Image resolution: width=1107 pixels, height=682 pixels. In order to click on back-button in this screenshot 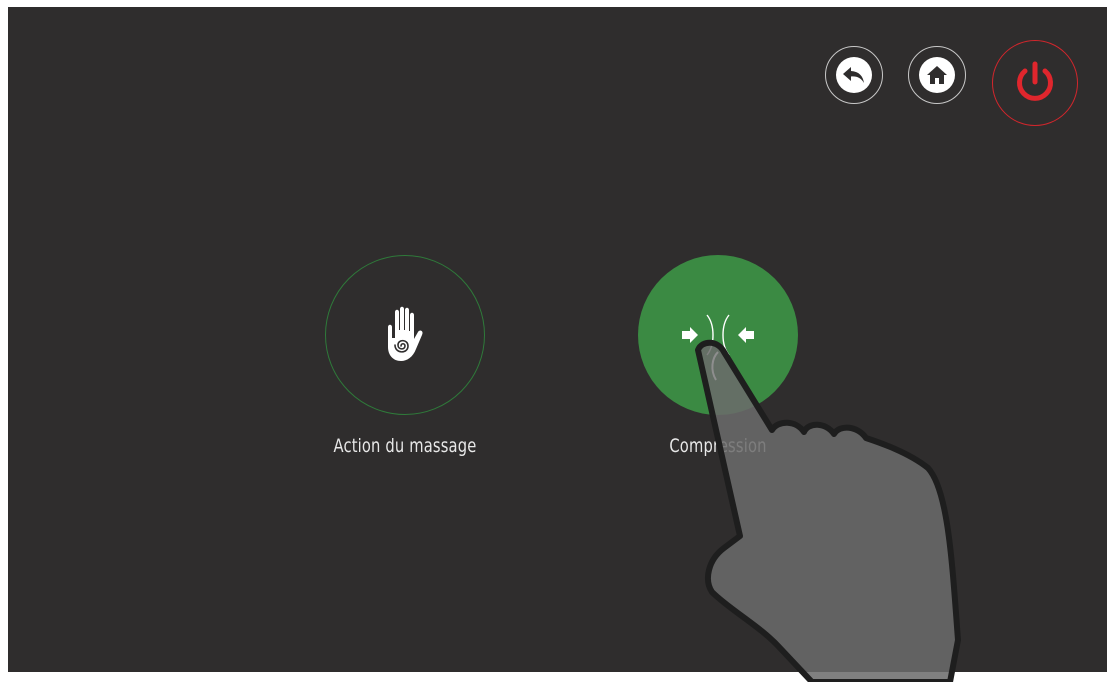, I will do `click(854, 75)`.